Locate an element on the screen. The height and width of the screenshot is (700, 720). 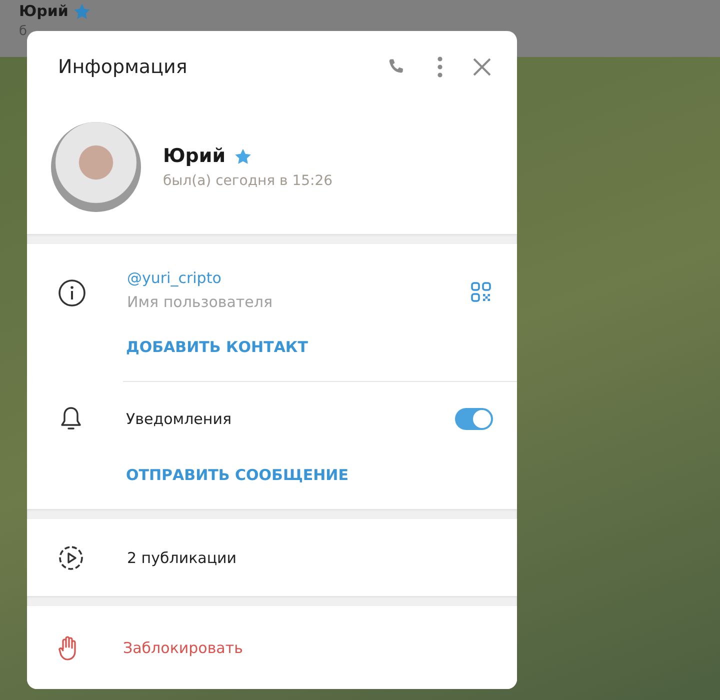
chat-name: Юрий is located at coordinates (43, 11).